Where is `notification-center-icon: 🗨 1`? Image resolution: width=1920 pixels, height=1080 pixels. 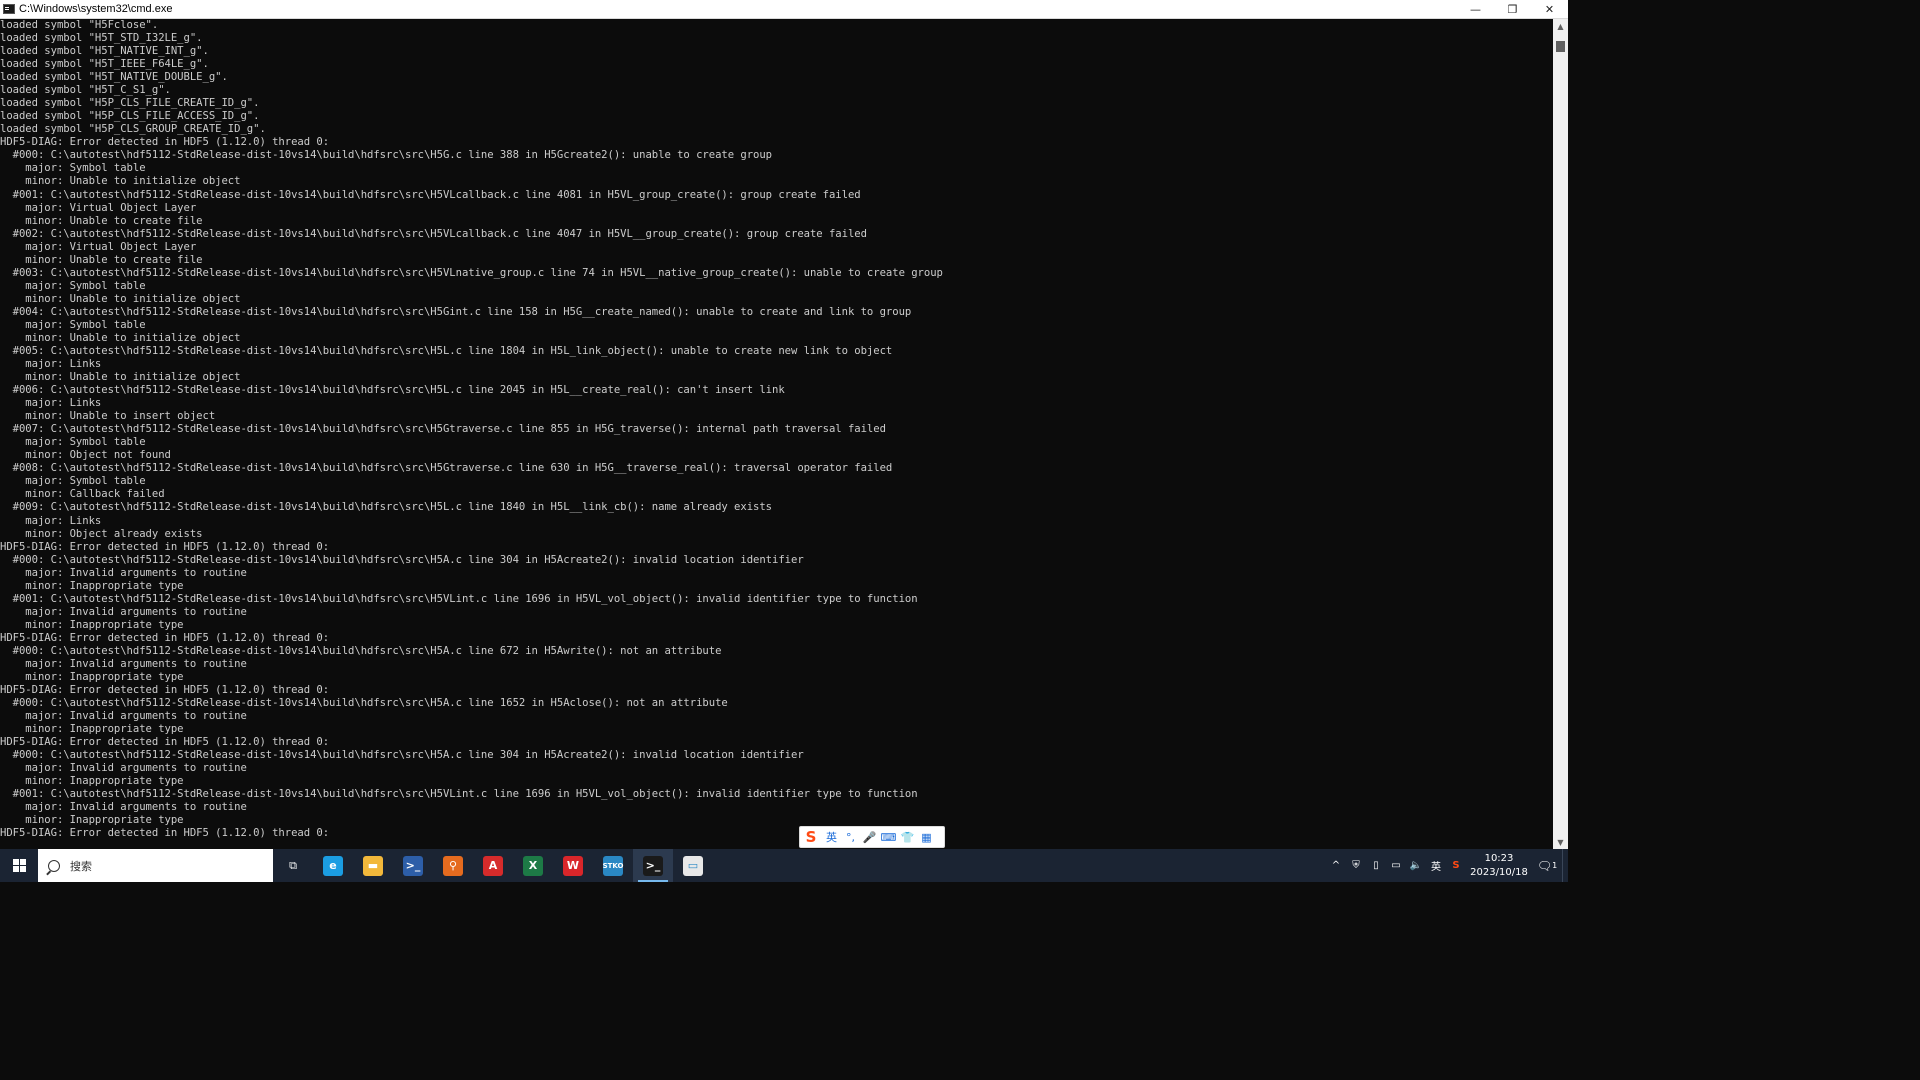 notification-center-icon: 🗨 1 is located at coordinates (1547, 865).